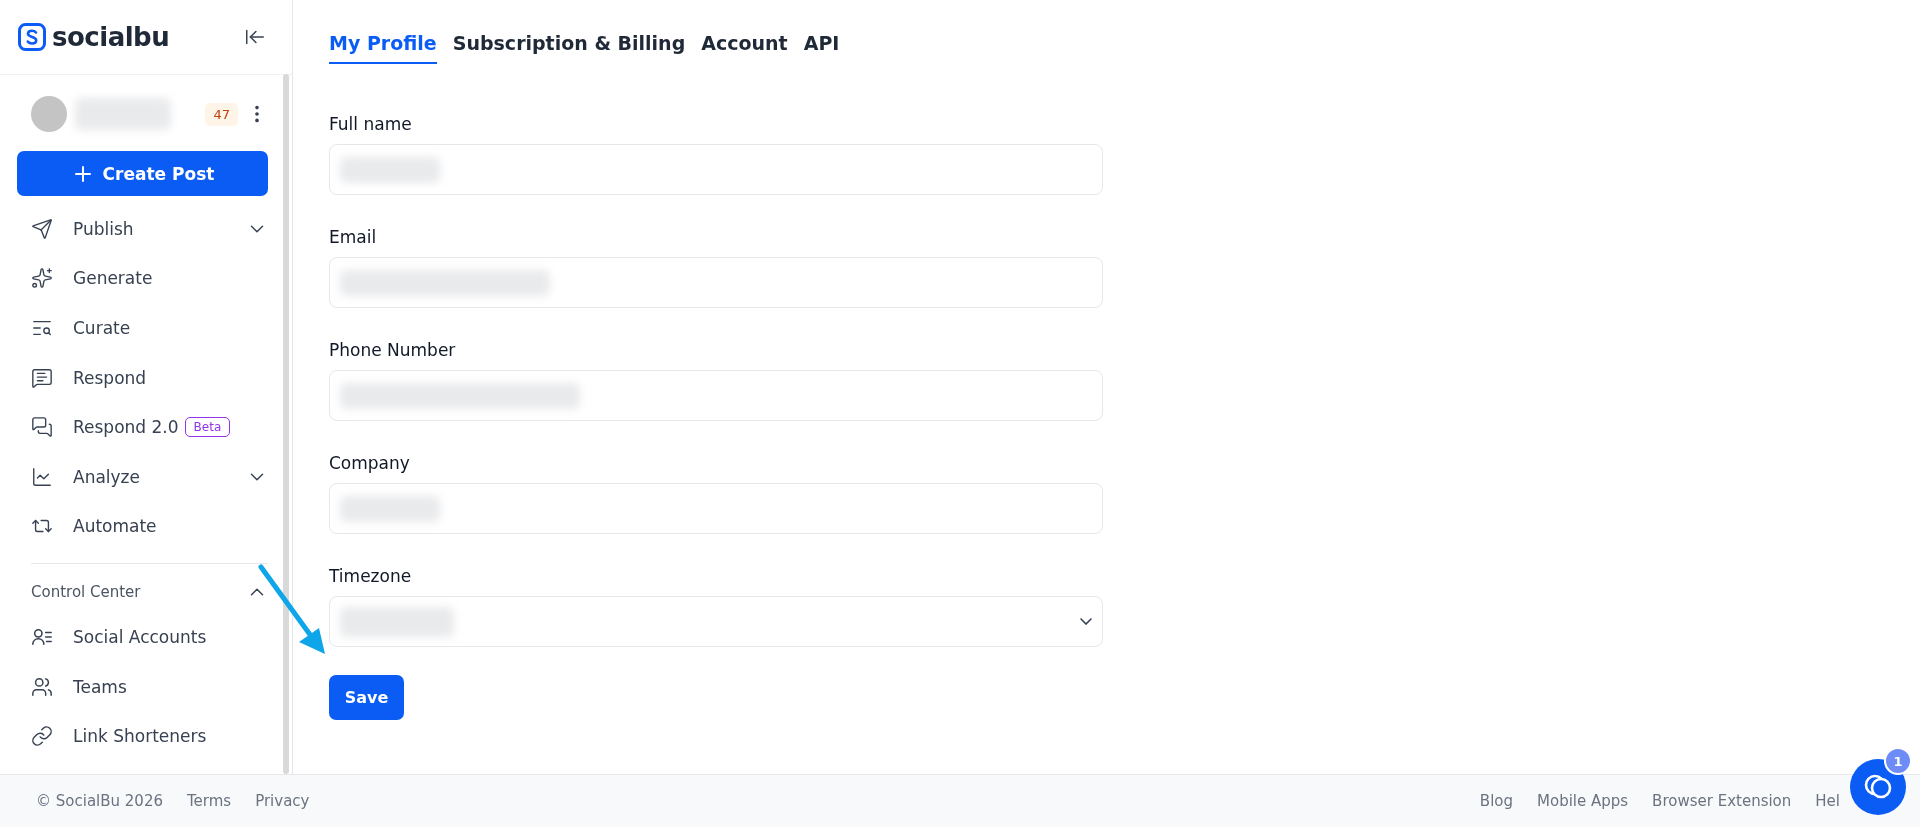 The height and width of the screenshot is (827, 1920). Describe the element at coordinates (42, 427) in the screenshot. I see `messages-icon` at that location.